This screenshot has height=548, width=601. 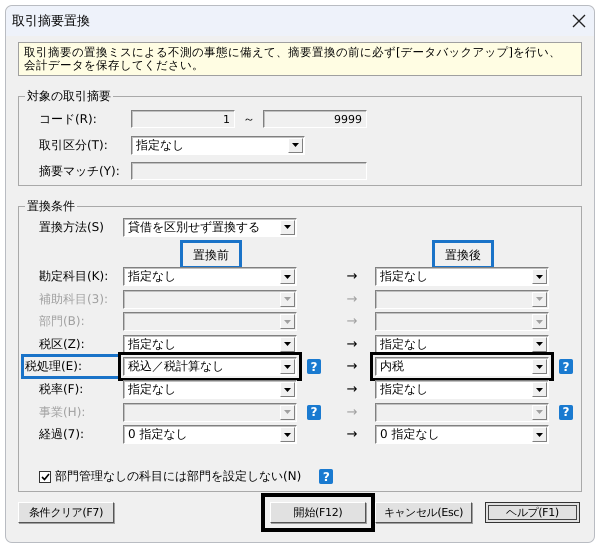 What do you see at coordinates (80, 171) in the screenshot?
I see `field-label: 摘要マッチ(Y):` at bounding box center [80, 171].